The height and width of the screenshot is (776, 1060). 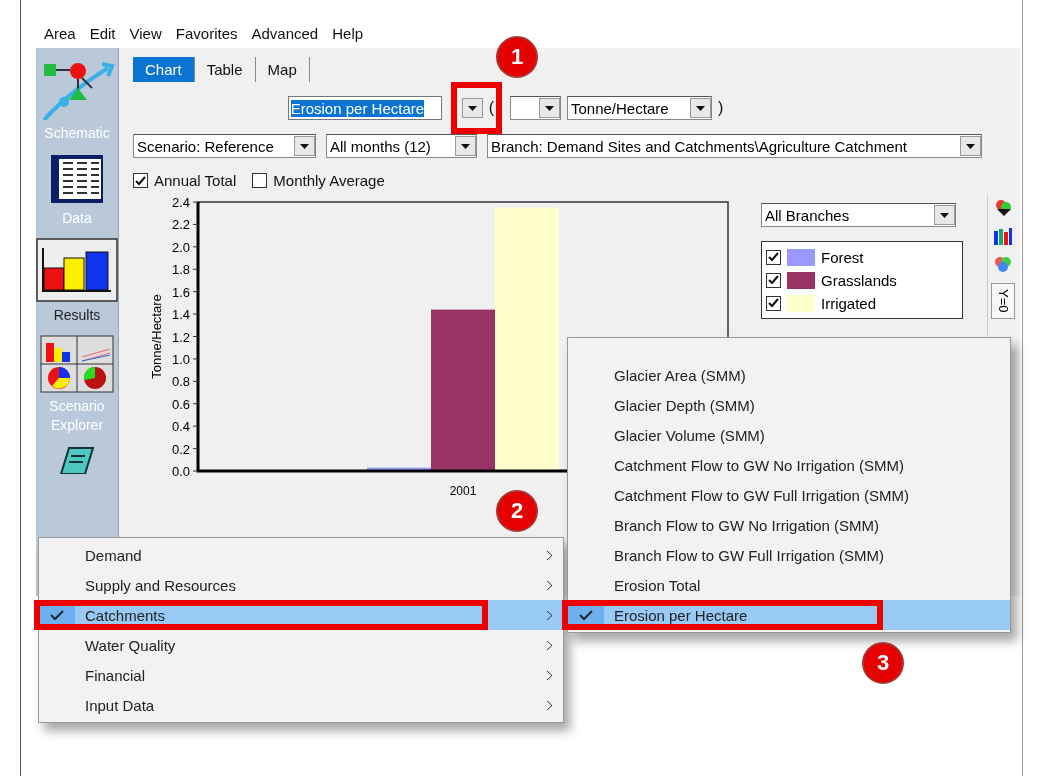 What do you see at coordinates (206, 33) in the screenshot?
I see `menu-bar-item: Favorites` at bounding box center [206, 33].